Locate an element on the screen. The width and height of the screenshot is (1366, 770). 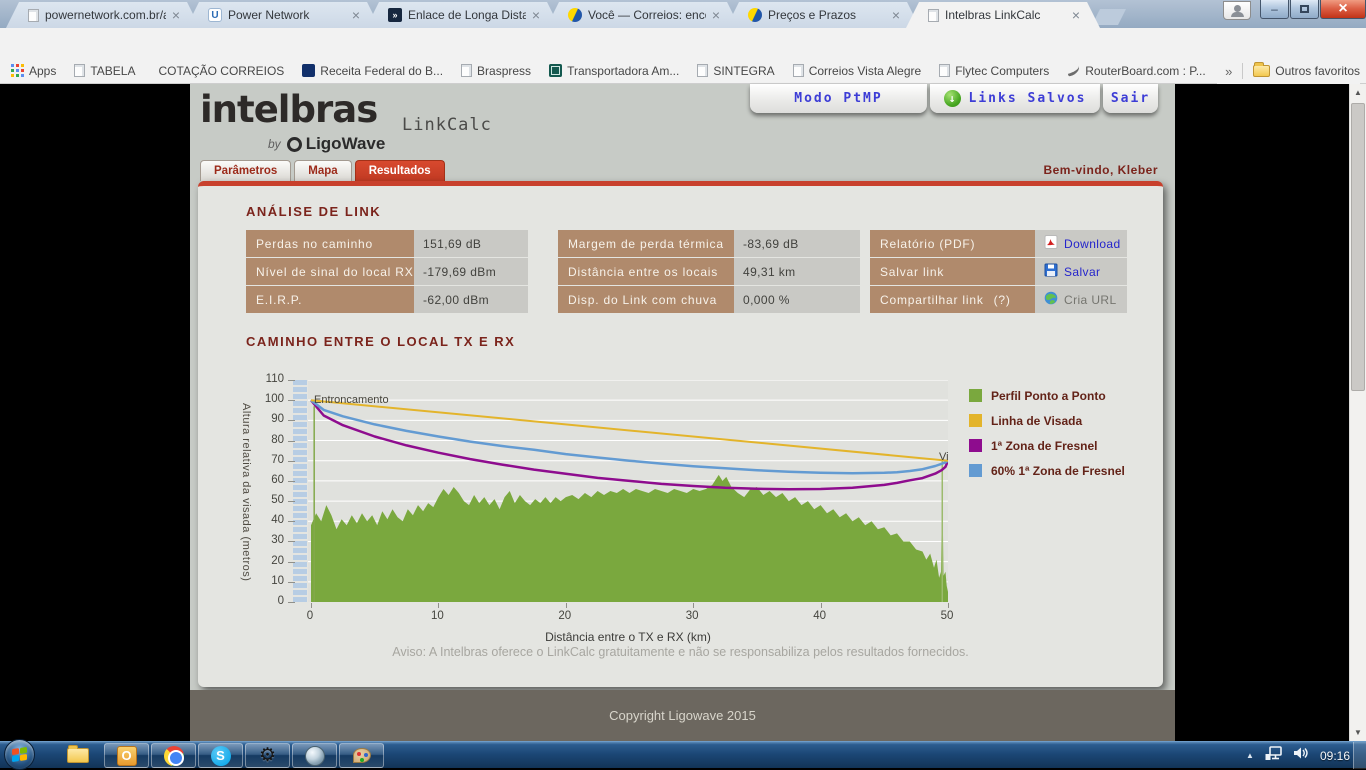
bookmark-item: Braspress is located at coordinates (496, 71).